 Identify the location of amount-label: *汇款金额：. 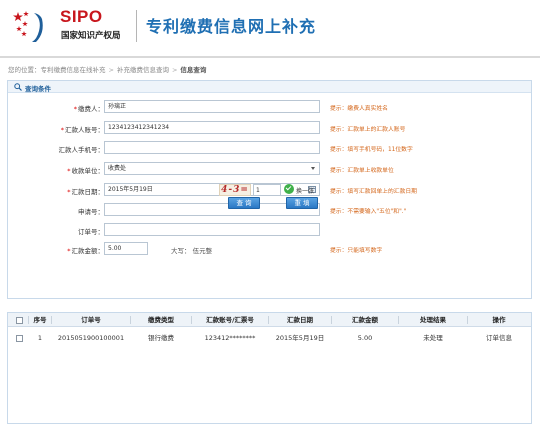
(85, 250).